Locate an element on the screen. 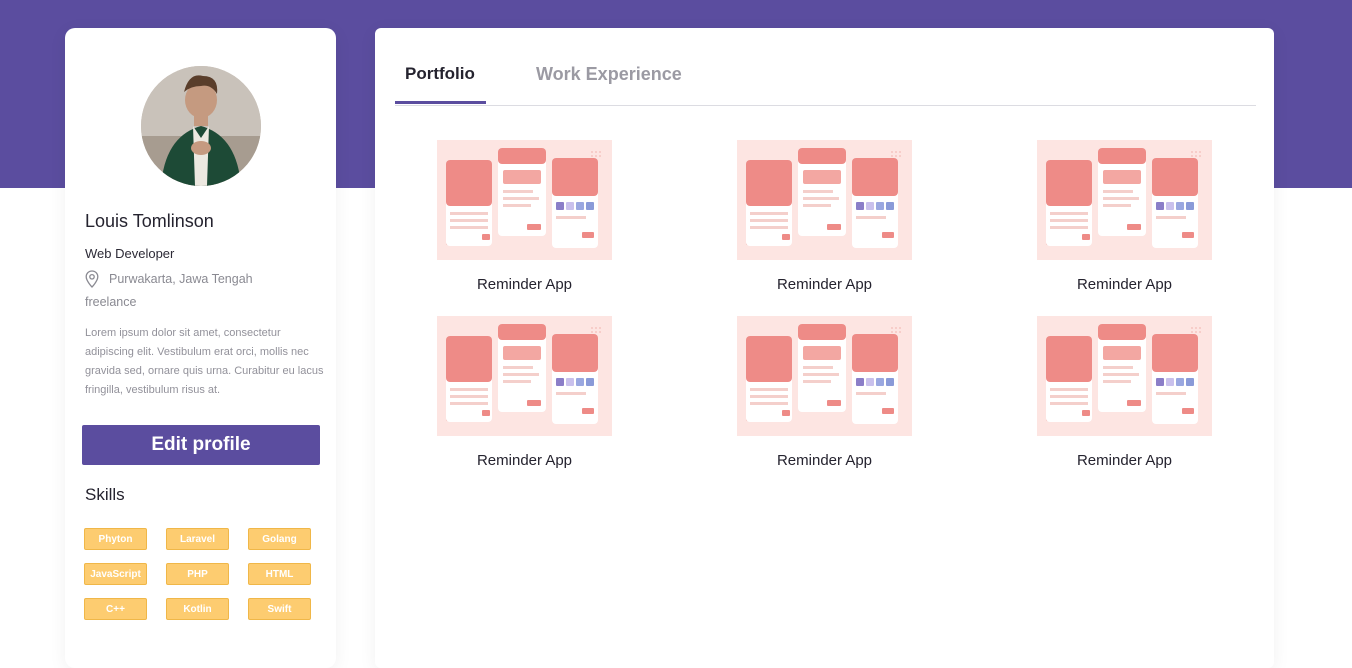  tab-portfolio: Portfolio is located at coordinates (440, 74).